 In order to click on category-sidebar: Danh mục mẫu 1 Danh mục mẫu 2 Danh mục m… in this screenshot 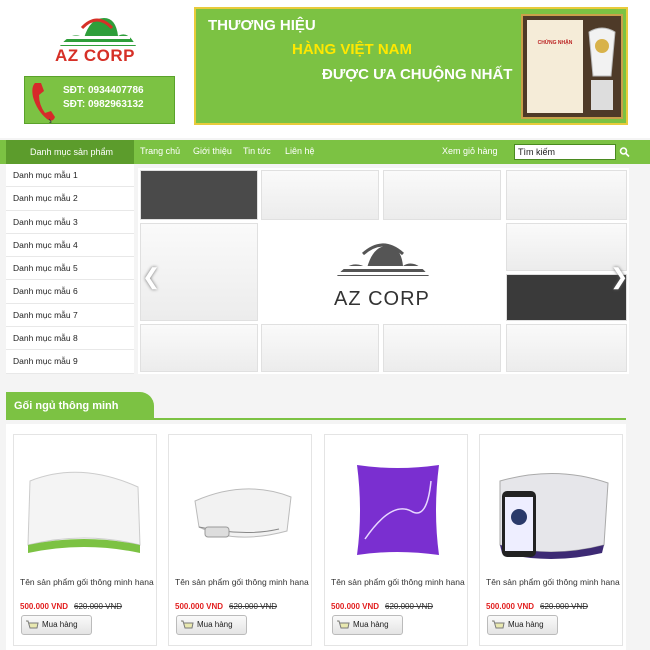, I will do `click(70, 269)`.